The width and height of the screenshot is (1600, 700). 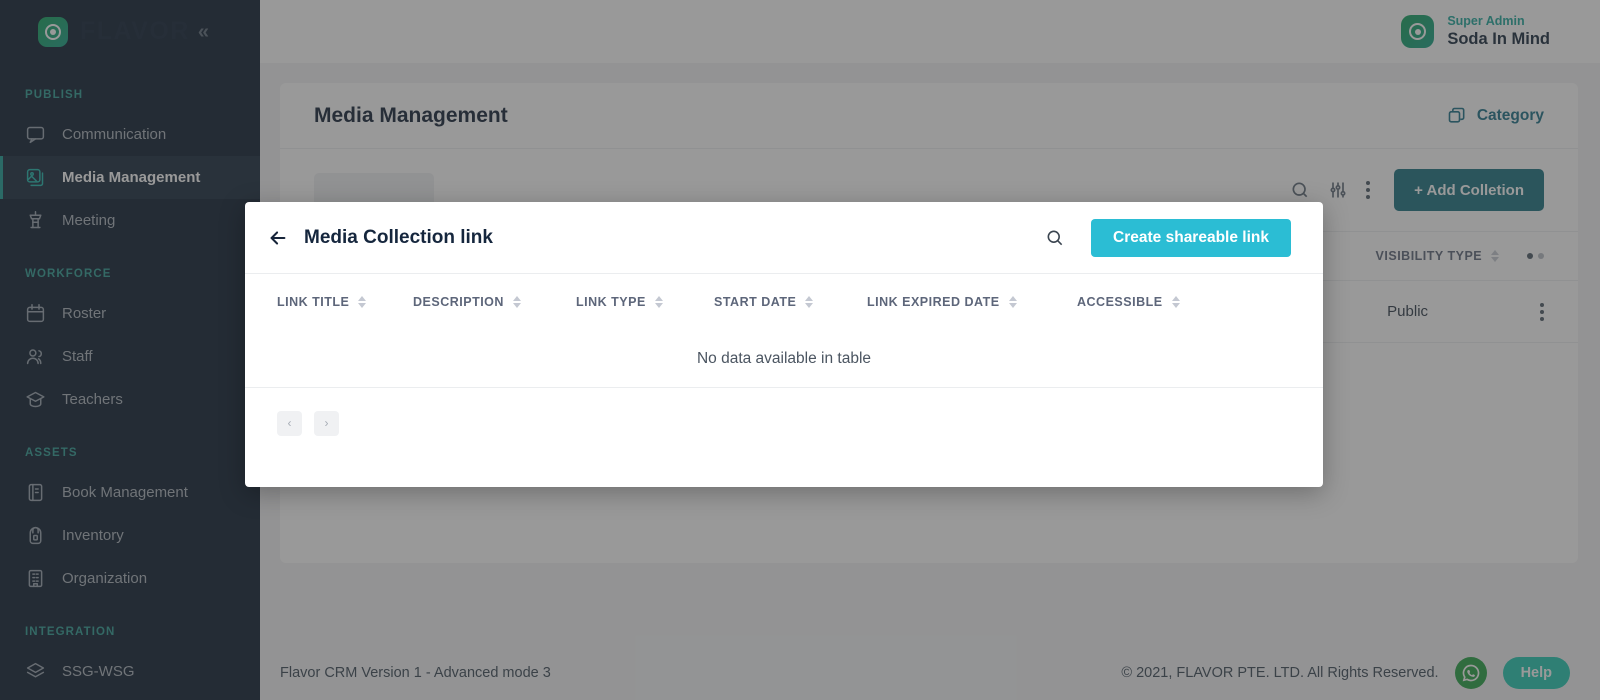 What do you see at coordinates (784, 359) in the screenshot?
I see `empty-state-message: No data available in table` at bounding box center [784, 359].